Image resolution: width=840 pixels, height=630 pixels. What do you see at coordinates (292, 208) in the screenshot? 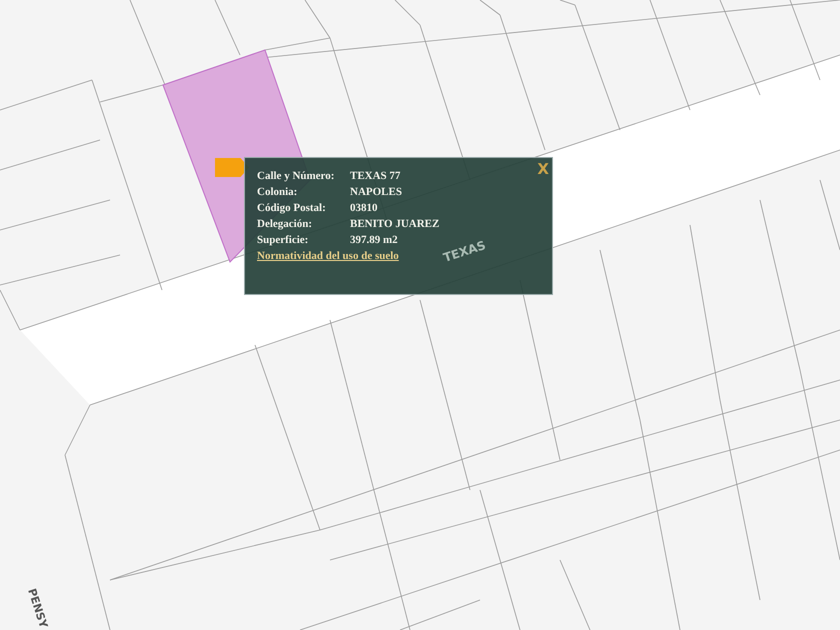
I see `field-label: Código Postal:` at bounding box center [292, 208].